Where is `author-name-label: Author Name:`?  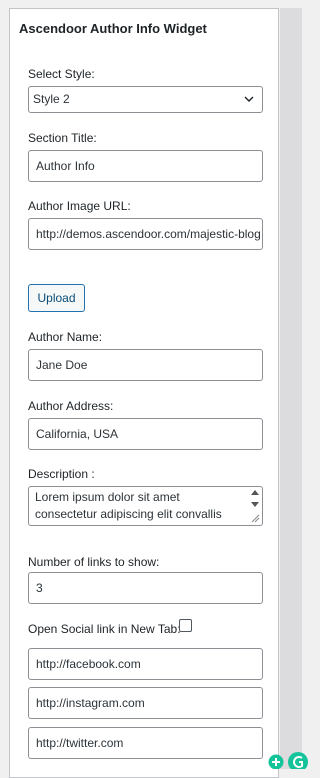
author-name-label: Author Name: is located at coordinates (65, 337).